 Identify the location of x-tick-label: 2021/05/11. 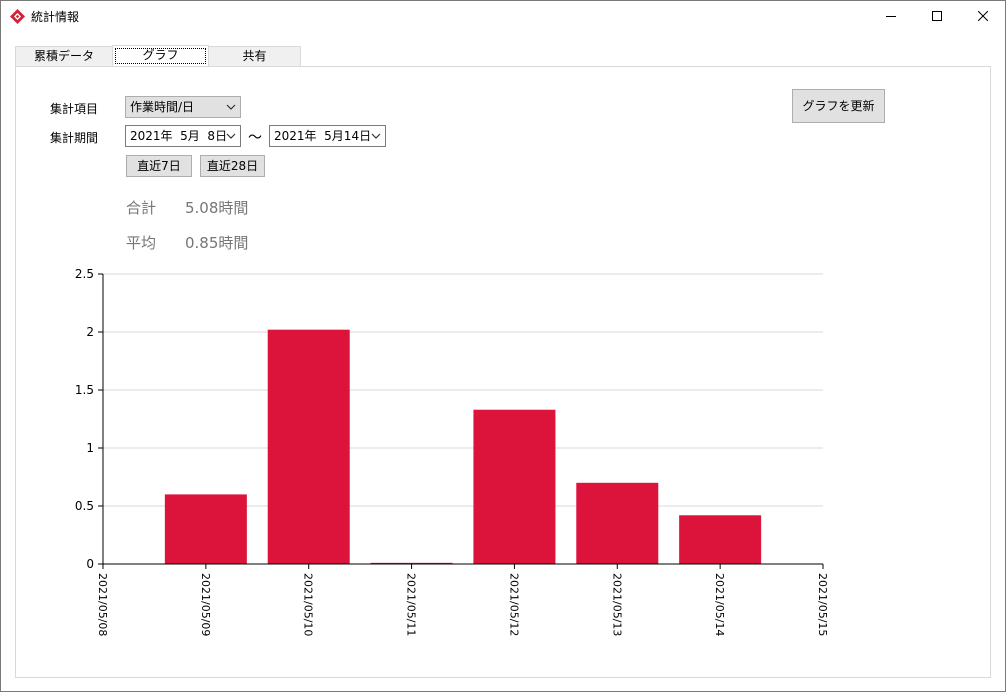
(411, 604).